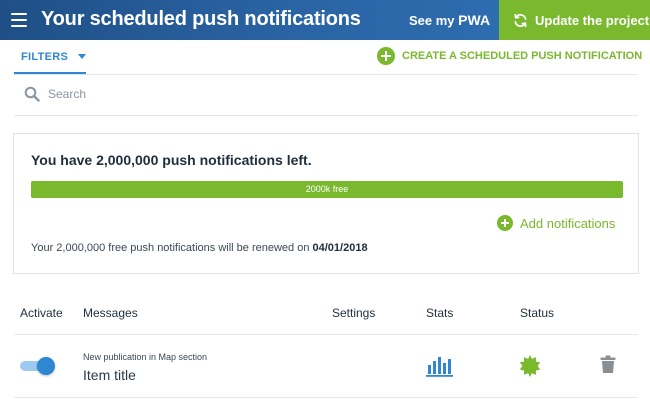  What do you see at coordinates (82, 56) in the screenshot?
I see `chevron-down-icon` at bounding box center [82, 56].